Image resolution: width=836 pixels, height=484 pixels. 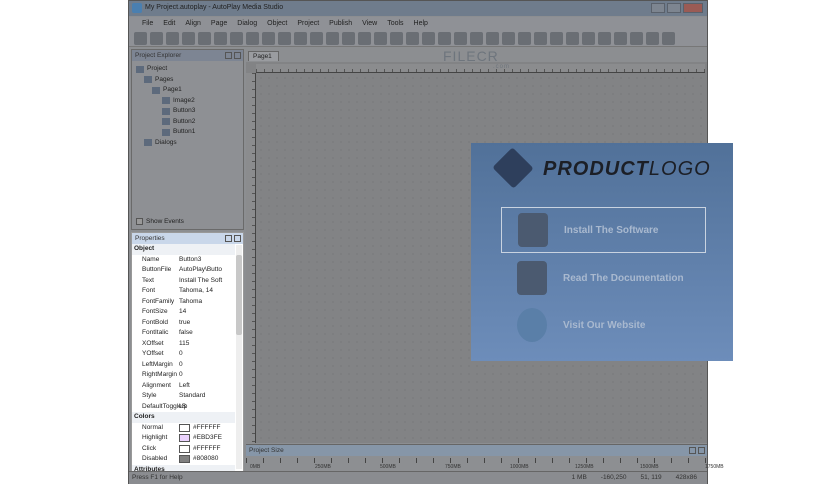 What do you see at coordinates (658, 8) in the screenshot?
I see `minimize-button` at bounding box center [658, 8].